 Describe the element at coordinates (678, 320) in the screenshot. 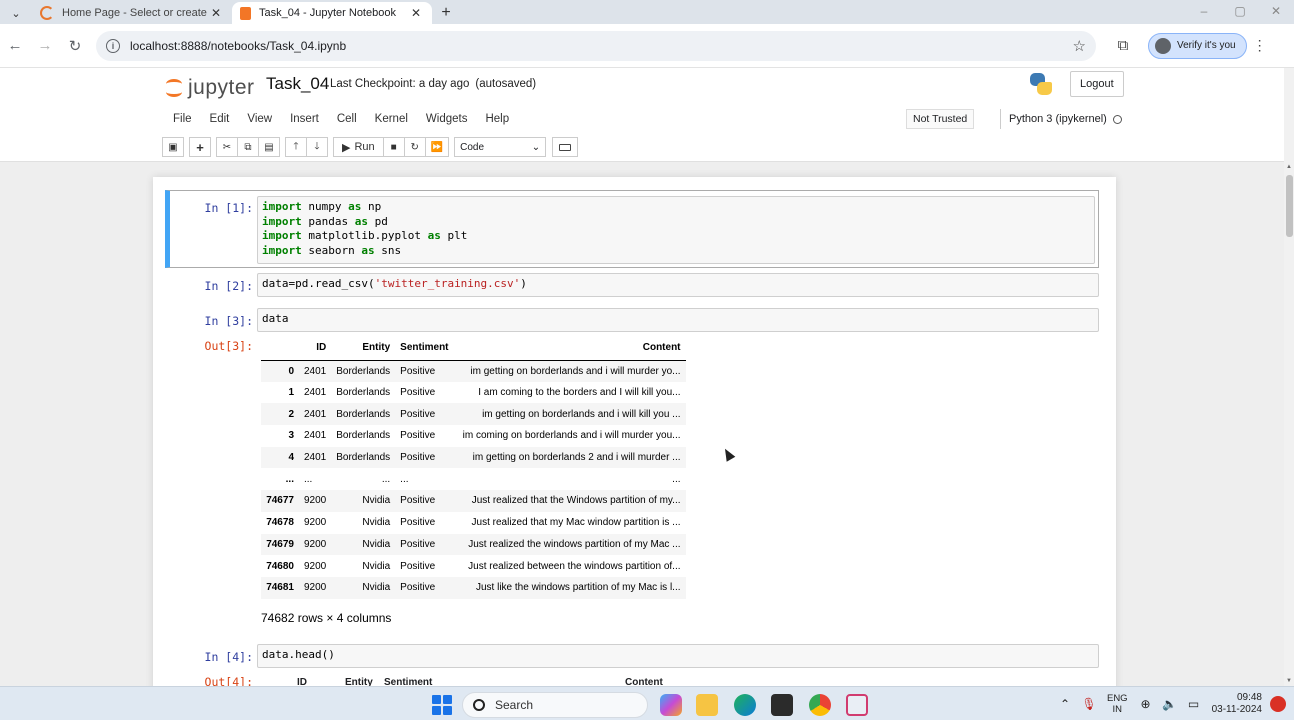

I see `code-editor: data` at that location.